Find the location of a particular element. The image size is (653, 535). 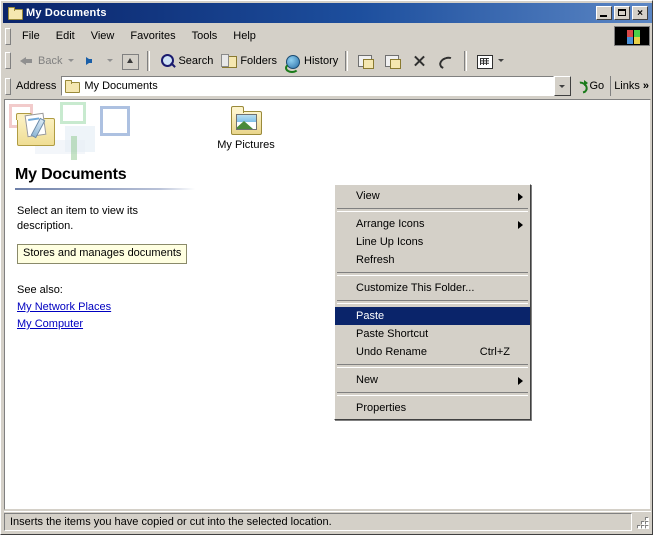

close-button: × is located at coordinates (640, 13).